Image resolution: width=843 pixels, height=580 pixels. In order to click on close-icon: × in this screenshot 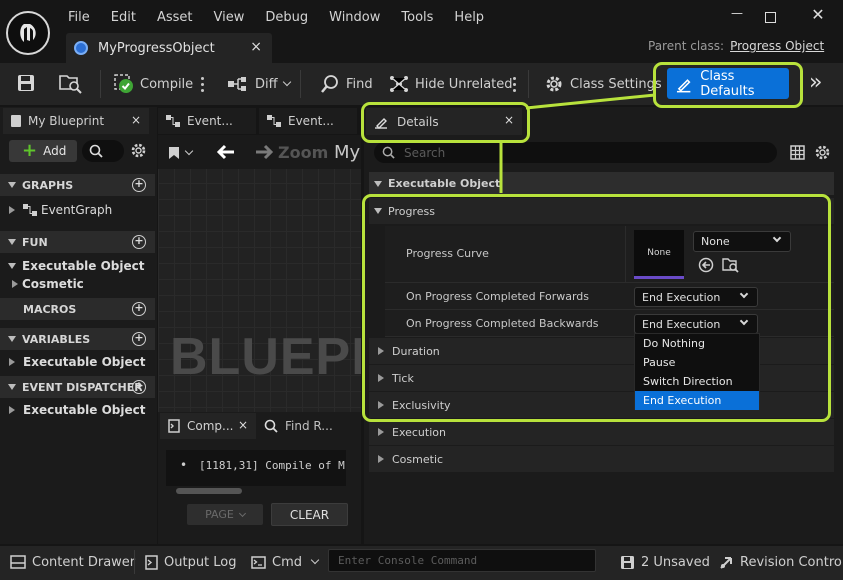, I will do `click(243, 425)`.